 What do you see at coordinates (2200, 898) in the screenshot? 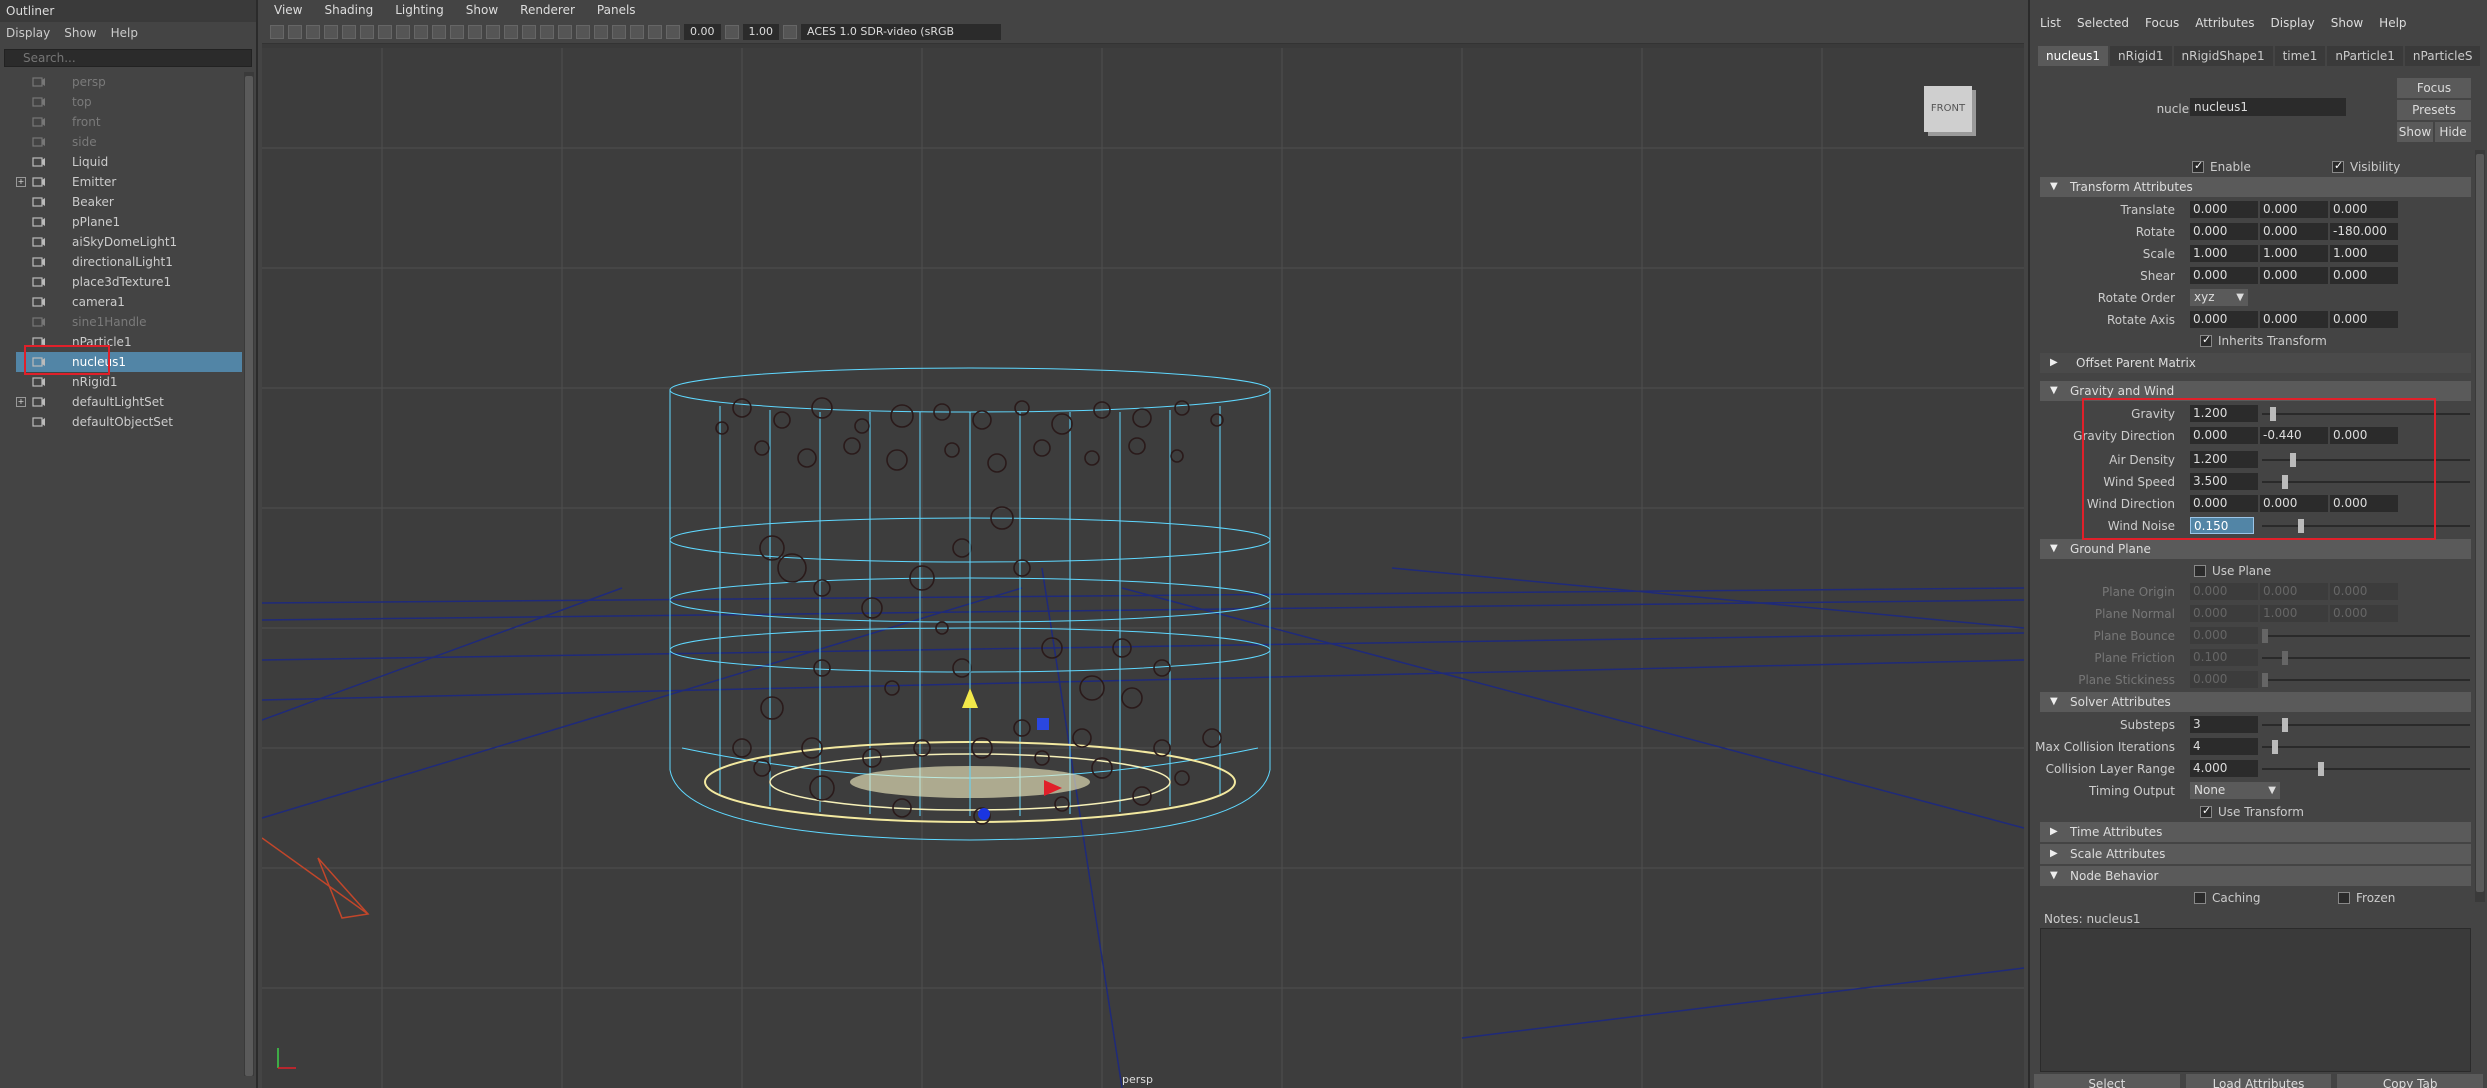
I see `caching-checkbox` at bounding box center [2200, 898].